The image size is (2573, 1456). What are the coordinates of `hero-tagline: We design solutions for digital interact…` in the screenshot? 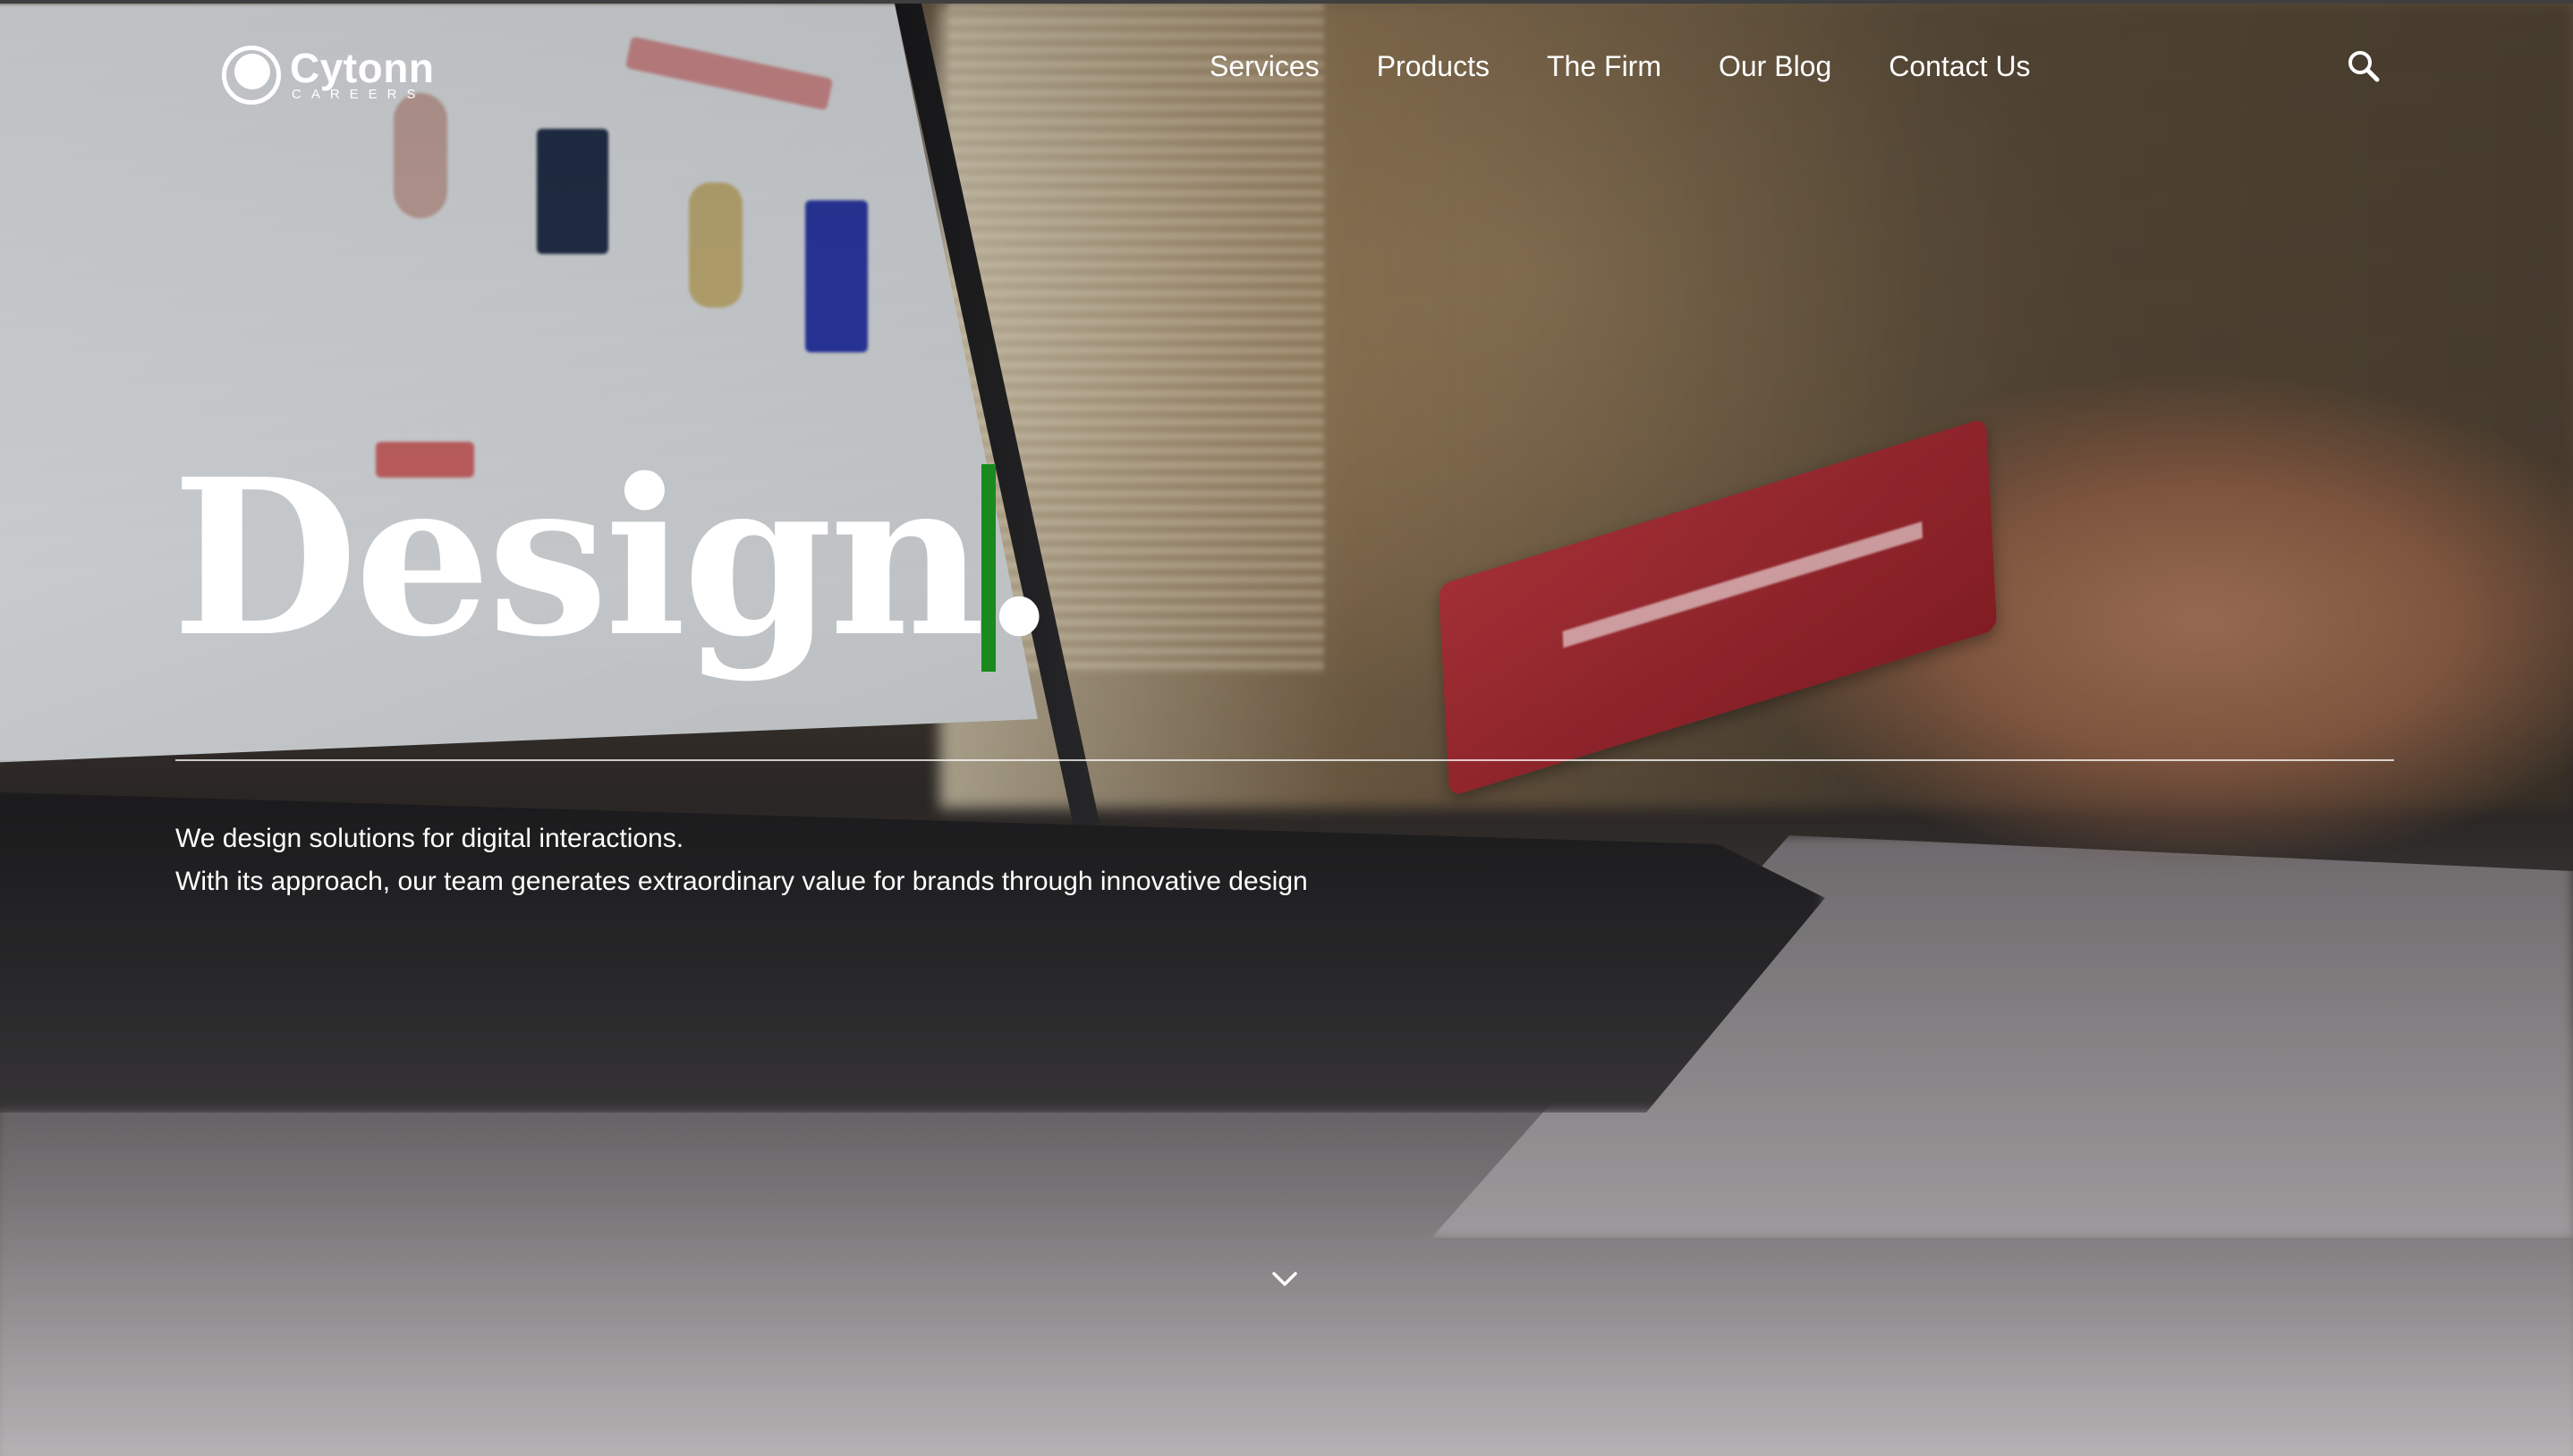 It's located at (741, 860).